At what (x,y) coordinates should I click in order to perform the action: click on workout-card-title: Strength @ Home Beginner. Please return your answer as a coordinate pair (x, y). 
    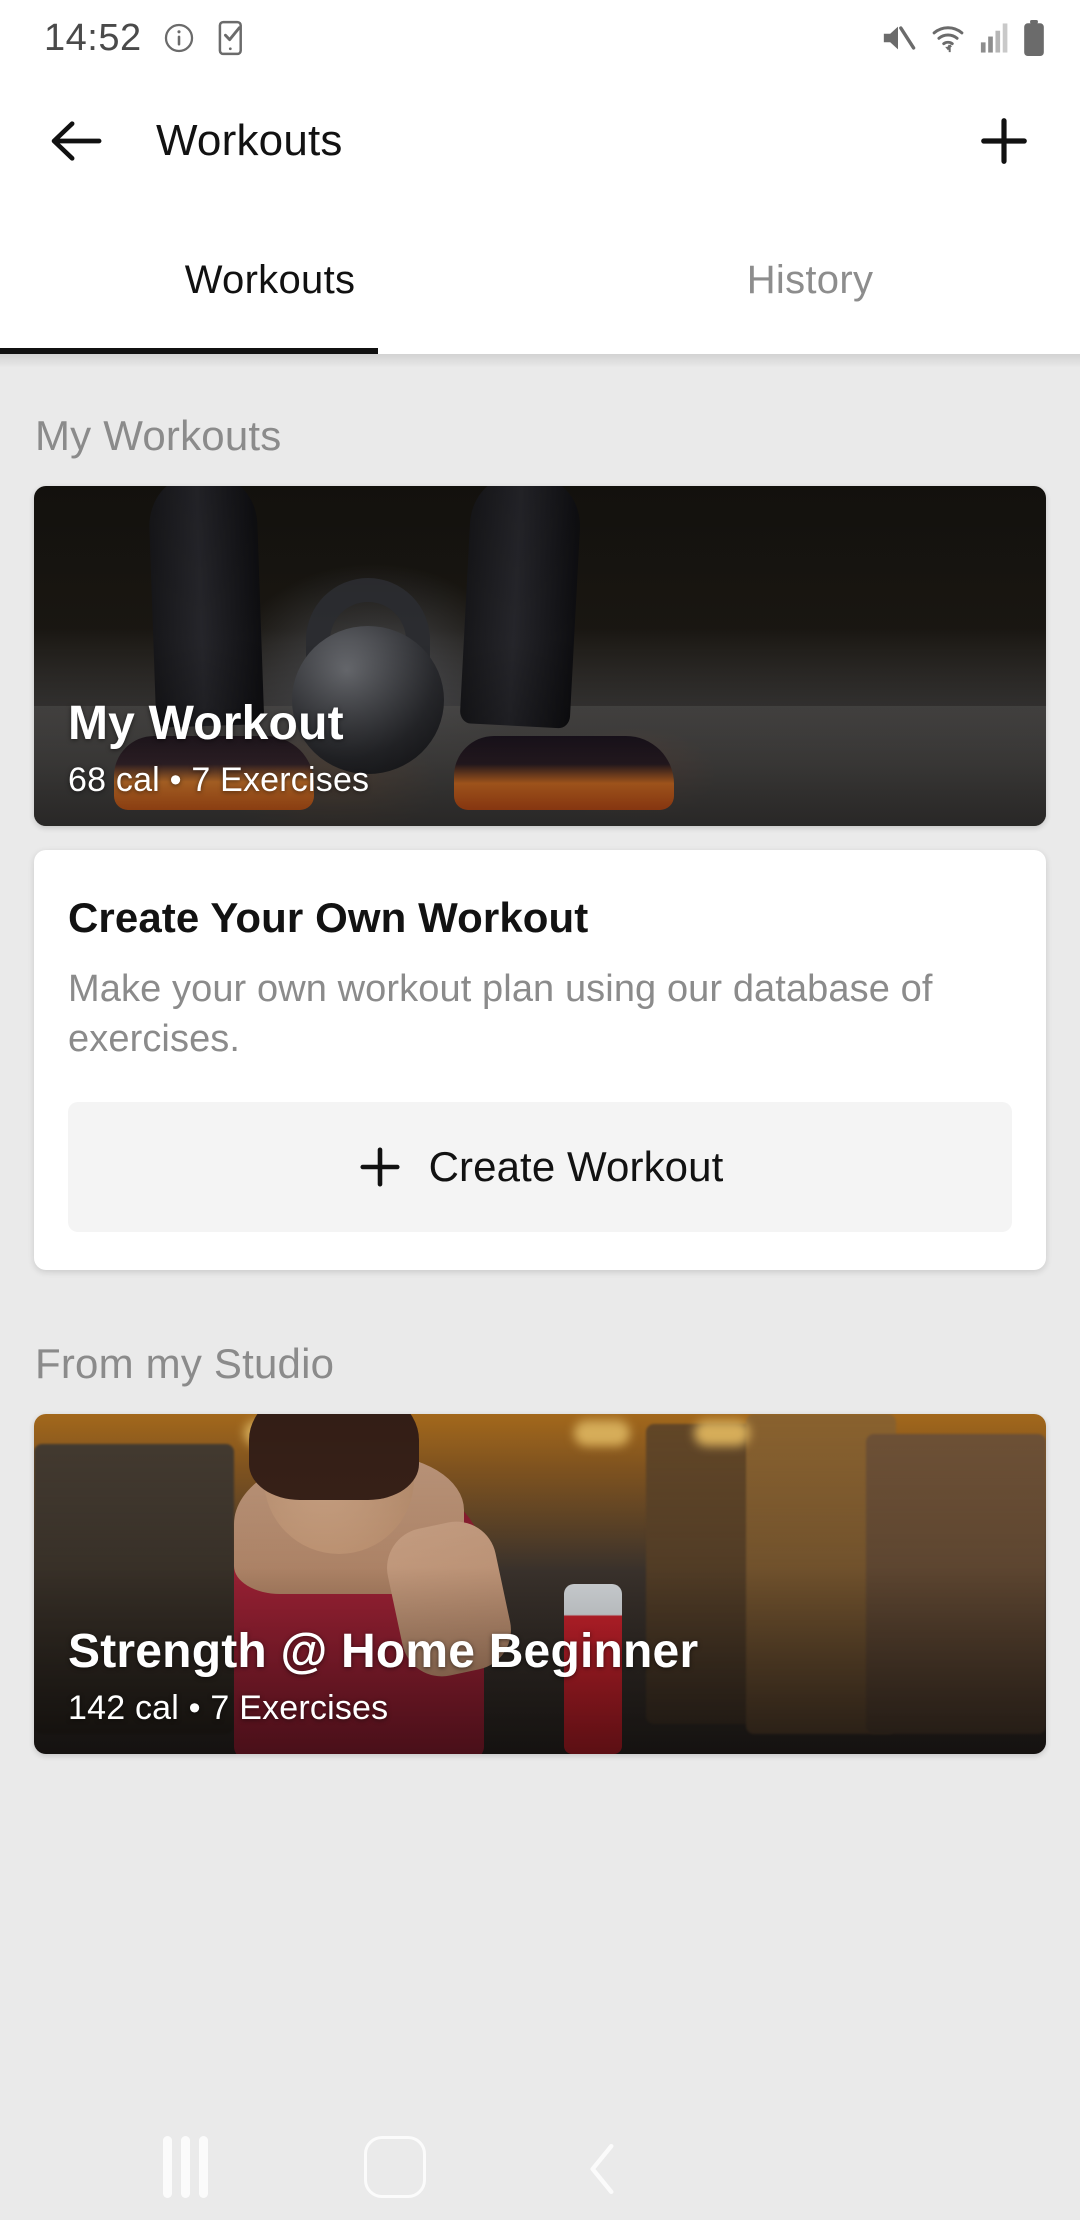
    Looking at the image, I should click on (383, 1652).